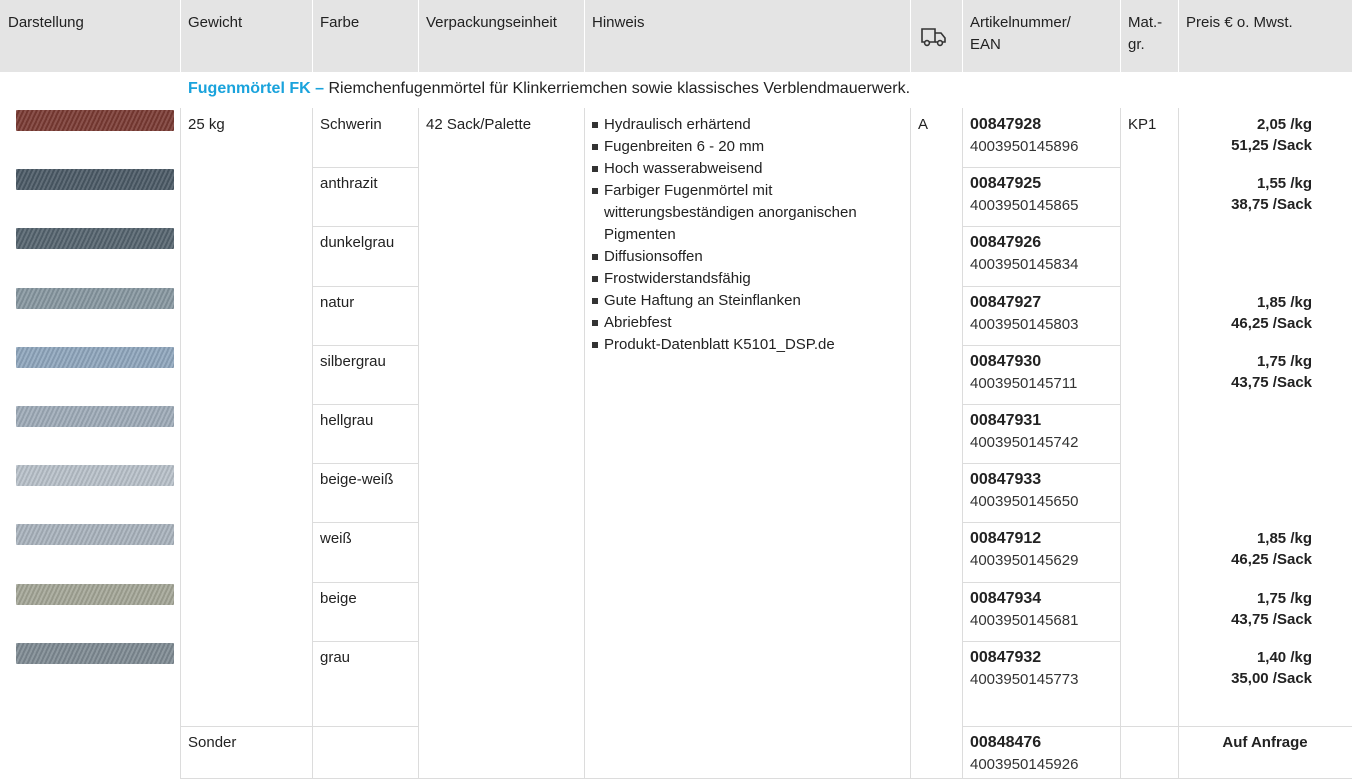 The image size is (1352, 781). Describe the element at coordinates (1006, 598) in the screenshot. I see `artikelnummer-value: 00847934` at that location.